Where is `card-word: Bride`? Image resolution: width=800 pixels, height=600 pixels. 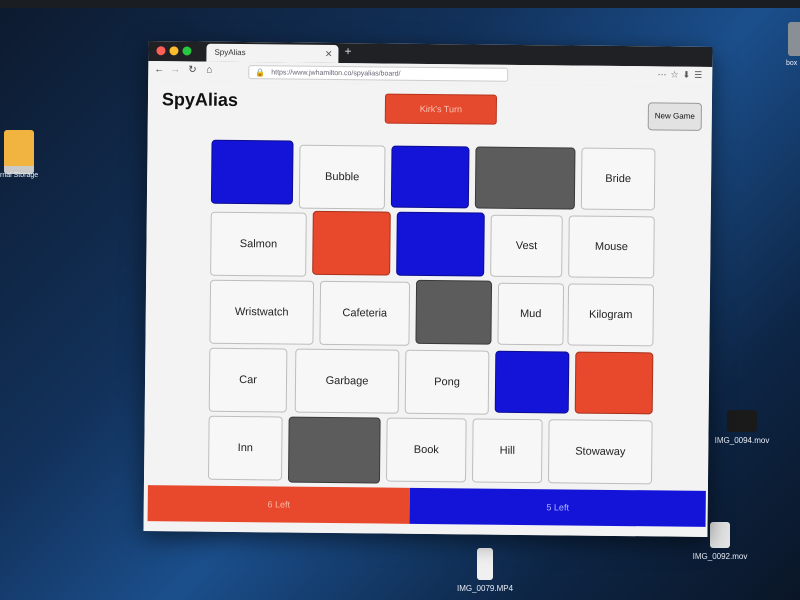 card-word: Bride is located at coordinates (618, 179).